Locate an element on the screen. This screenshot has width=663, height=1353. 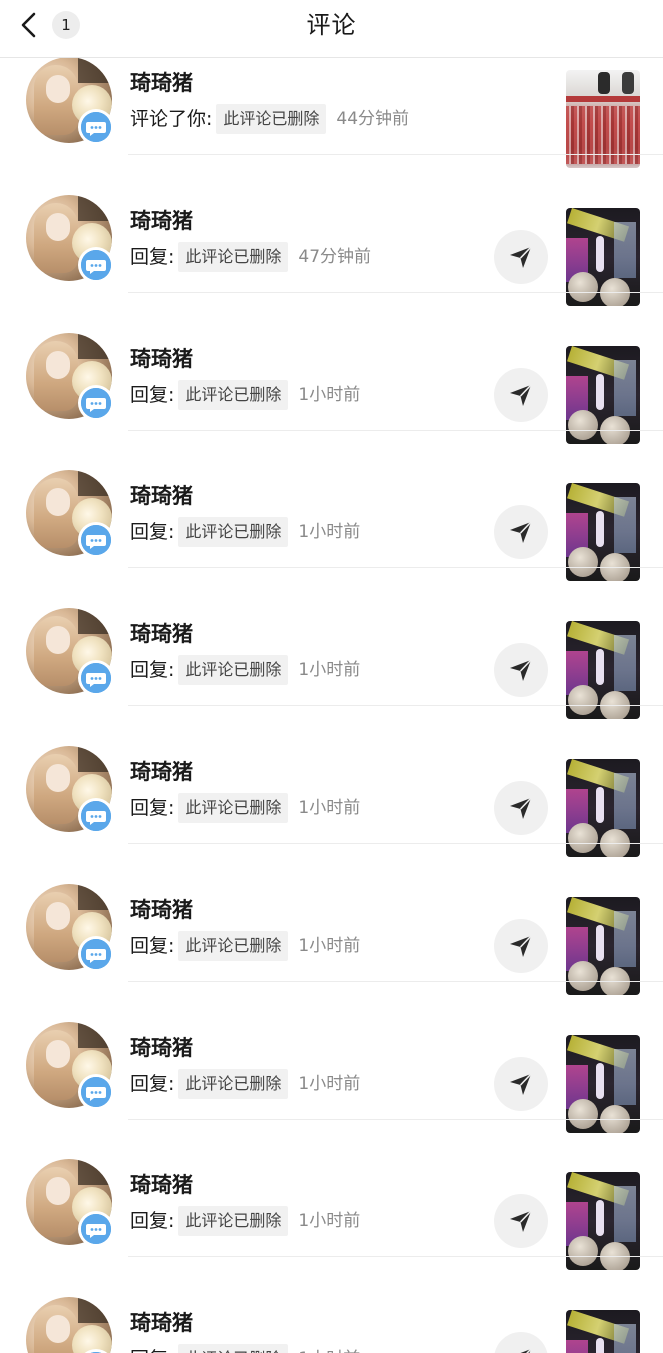
top-bar: 1 评论 is located at coordinates (331, 29).